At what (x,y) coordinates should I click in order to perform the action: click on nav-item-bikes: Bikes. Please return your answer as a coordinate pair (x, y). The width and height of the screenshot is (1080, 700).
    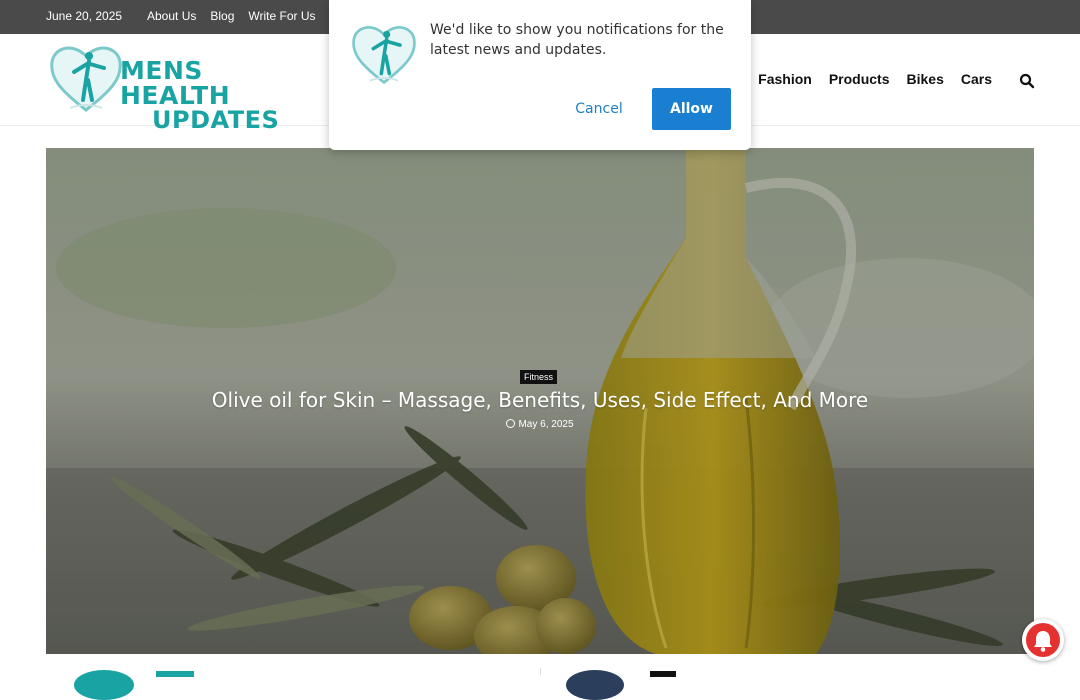
    Looking at the image, I should click on (925, 79).